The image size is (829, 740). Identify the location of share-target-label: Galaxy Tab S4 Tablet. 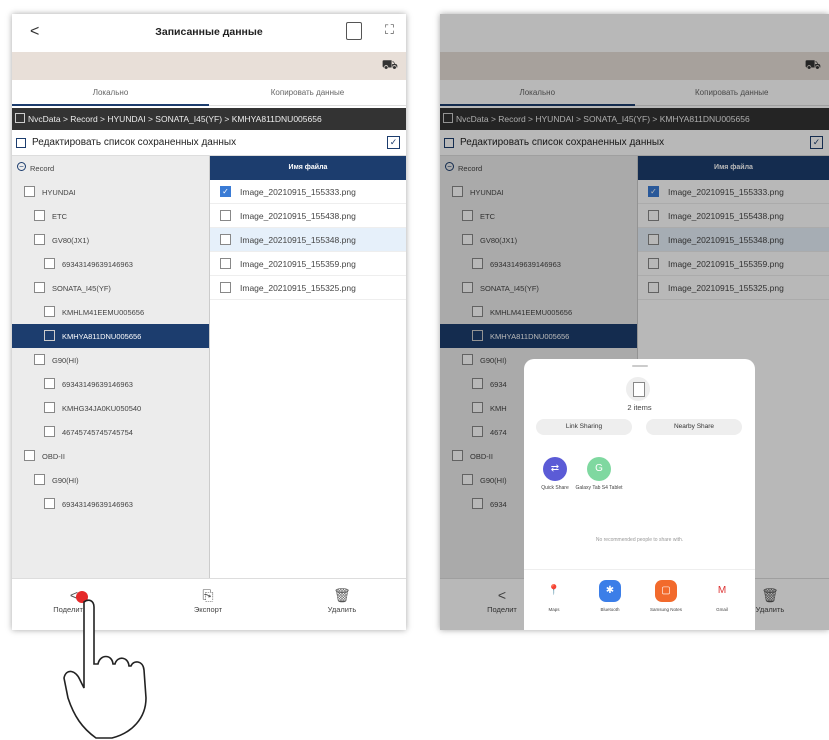
(599, 488).